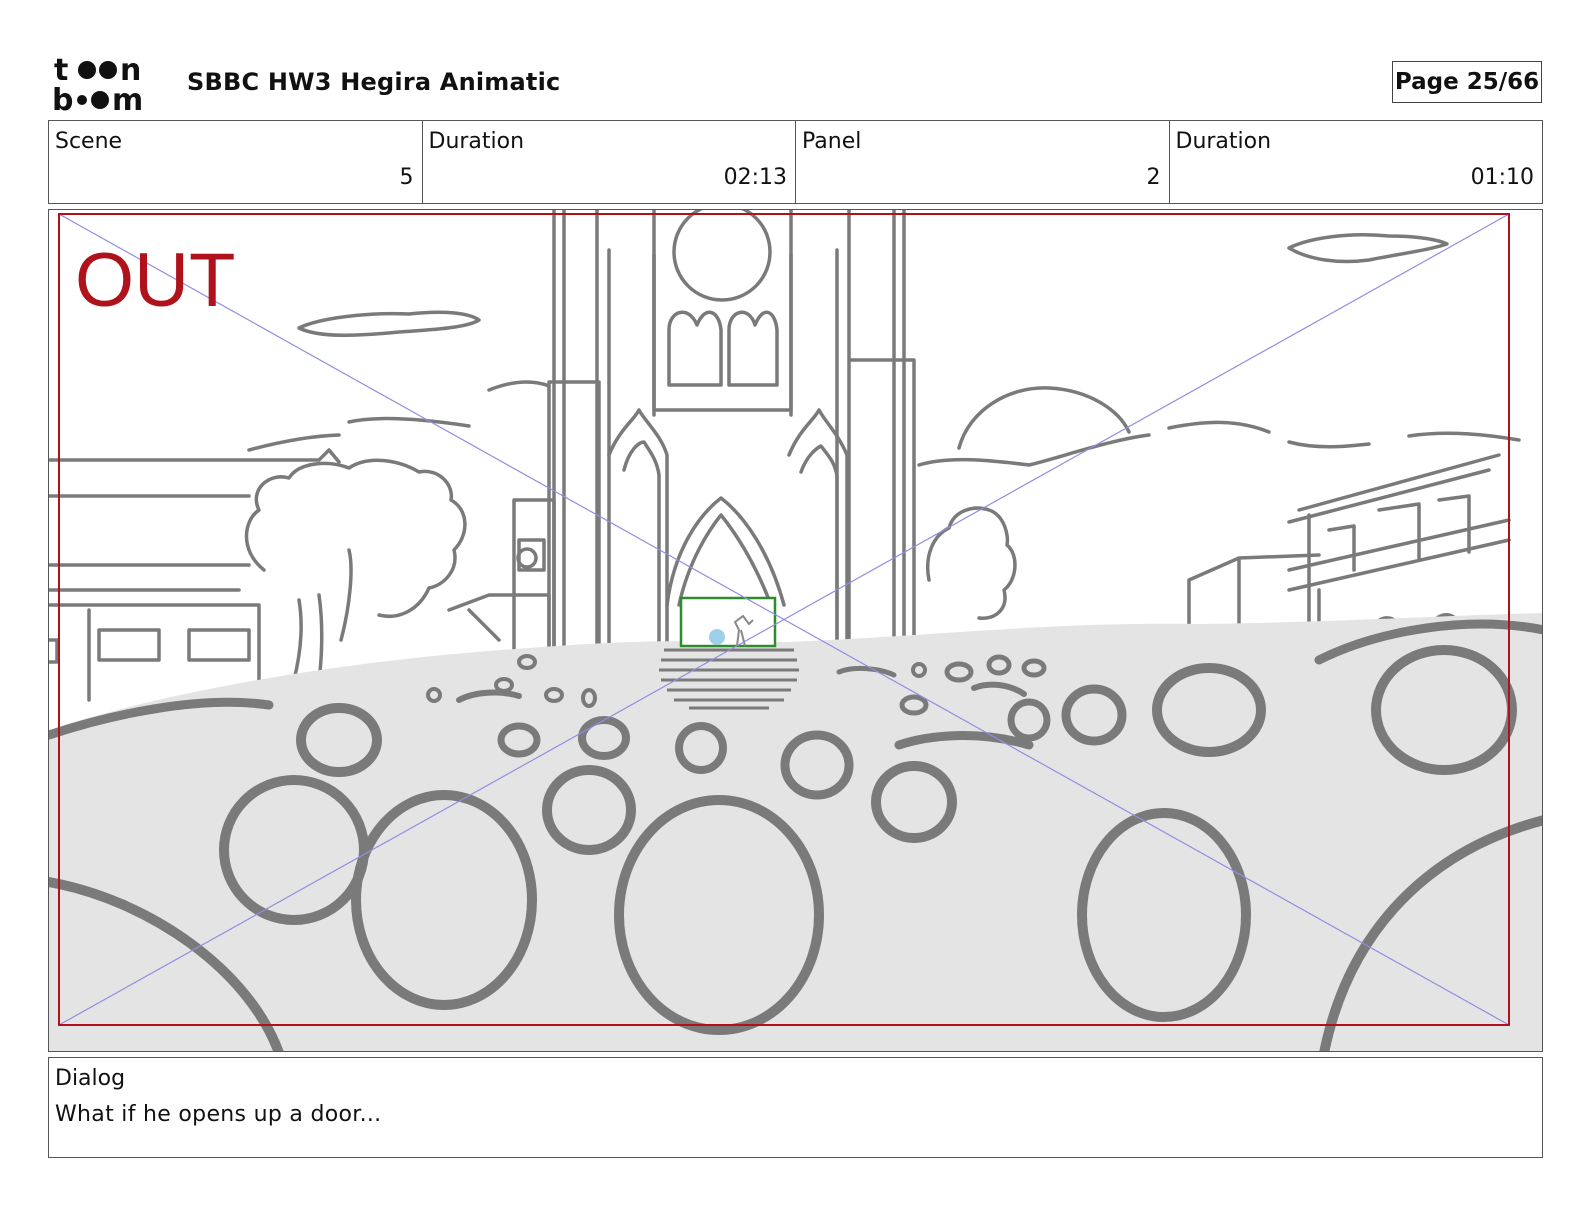 The image size is (1584, 1224). I want to click on panel-label: Panel, so click(832, 141).